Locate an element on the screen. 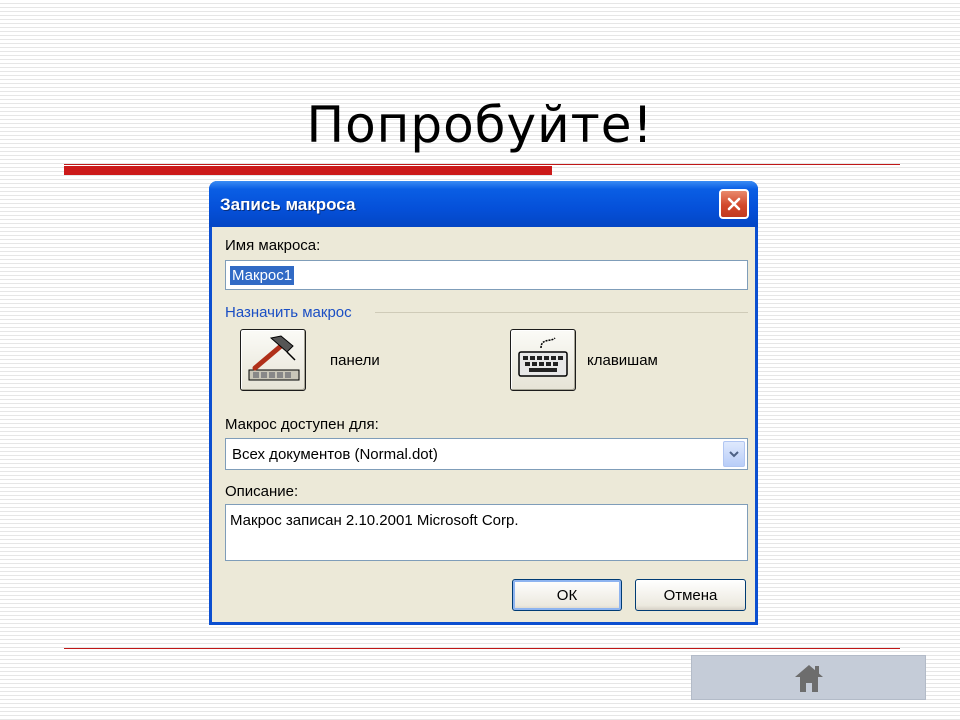  description-label: Описание: is located at coordinates (262, 491).